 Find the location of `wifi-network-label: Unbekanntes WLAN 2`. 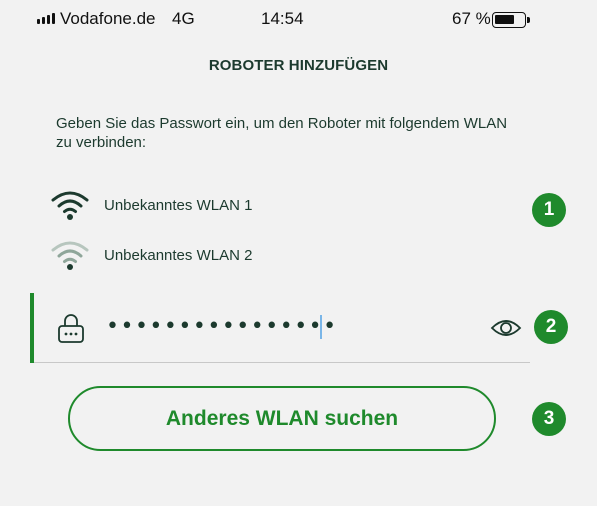

wifi-network-label: Unbekanntes WLAN 2 is located at coordinates (178, 255).